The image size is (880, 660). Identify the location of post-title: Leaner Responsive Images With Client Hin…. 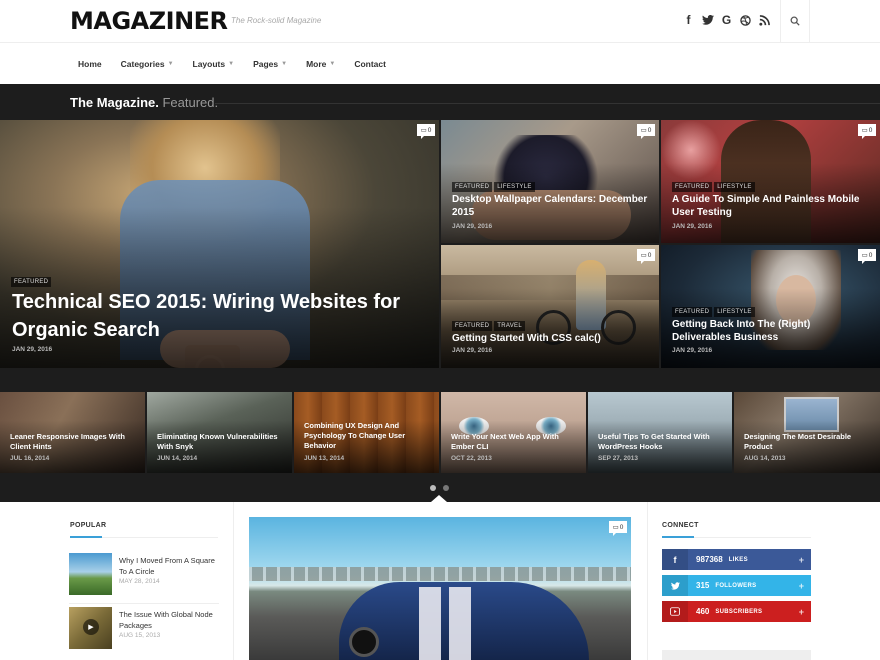
(75, 442).